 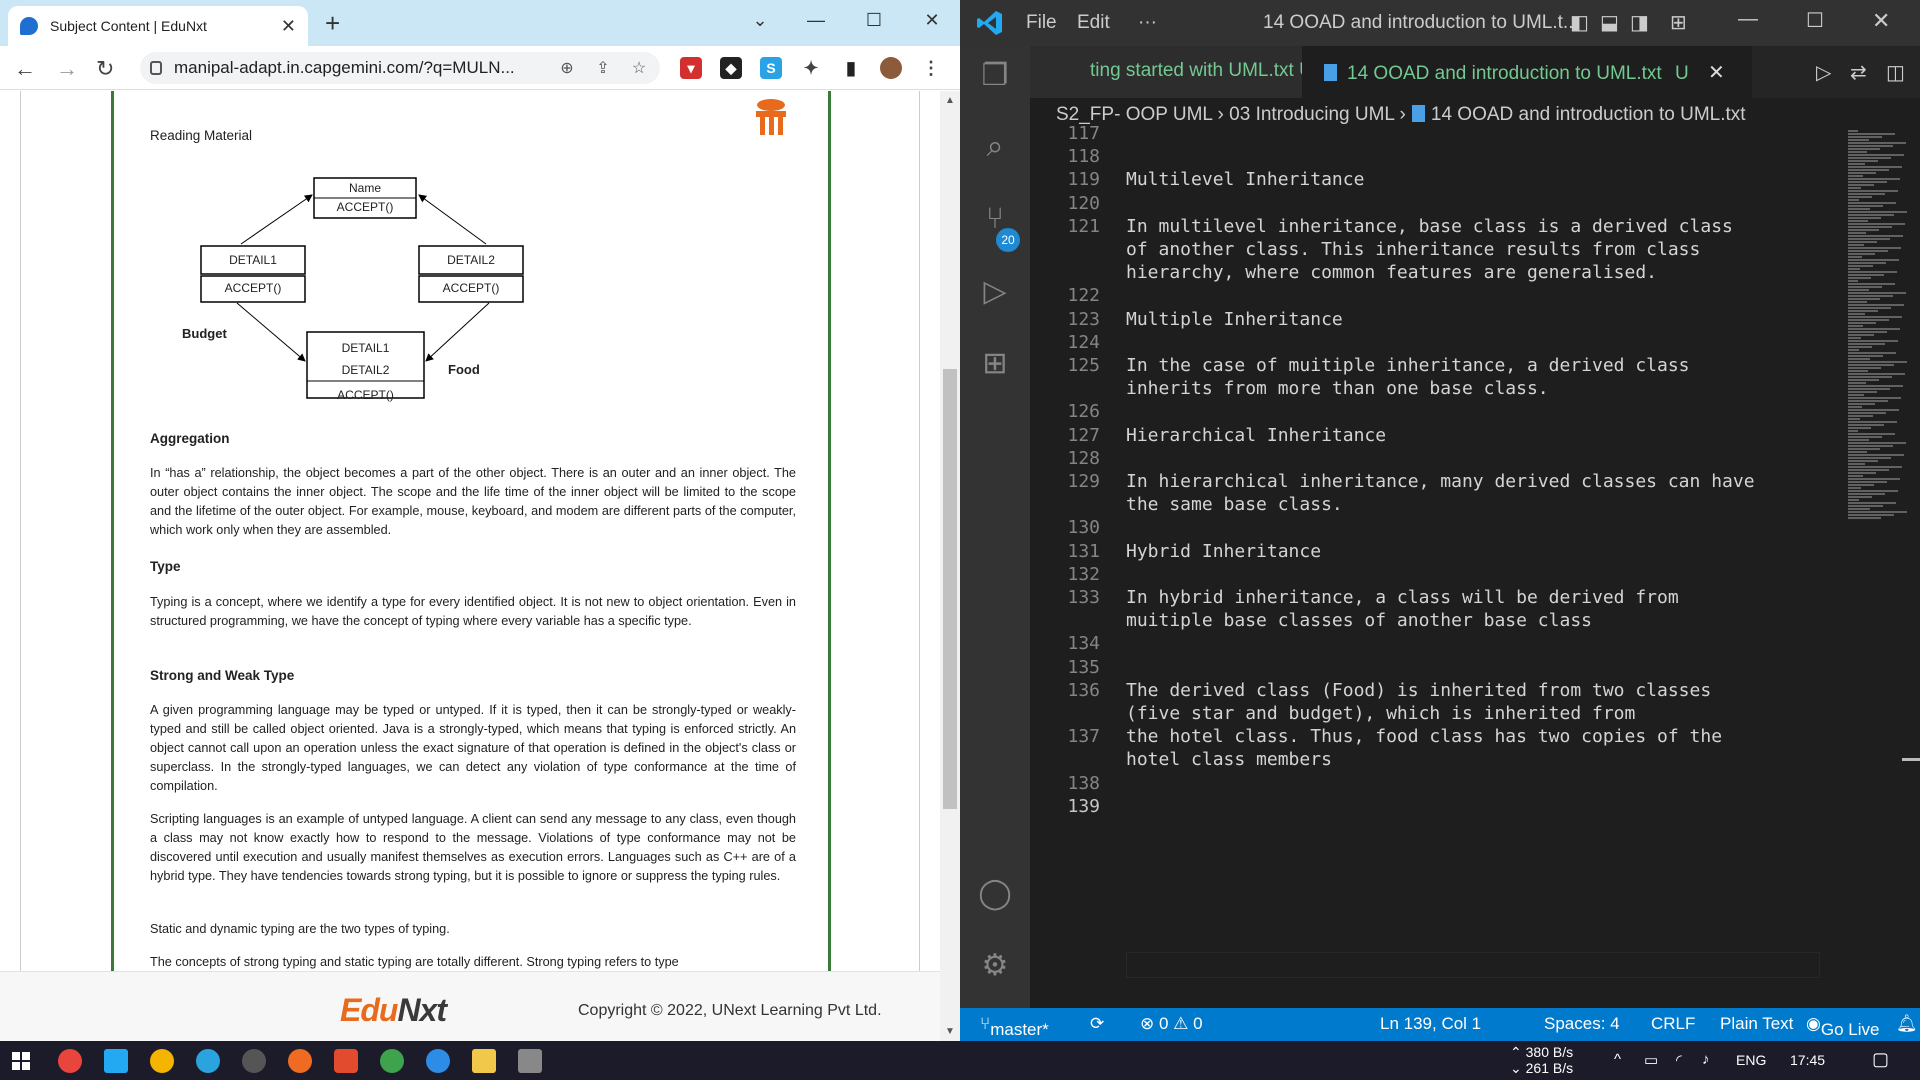 What do you see at coordinates (254, 1061) in the screenshot?
I see `app-taskbar-icon` at bounding box center [254, 1061].